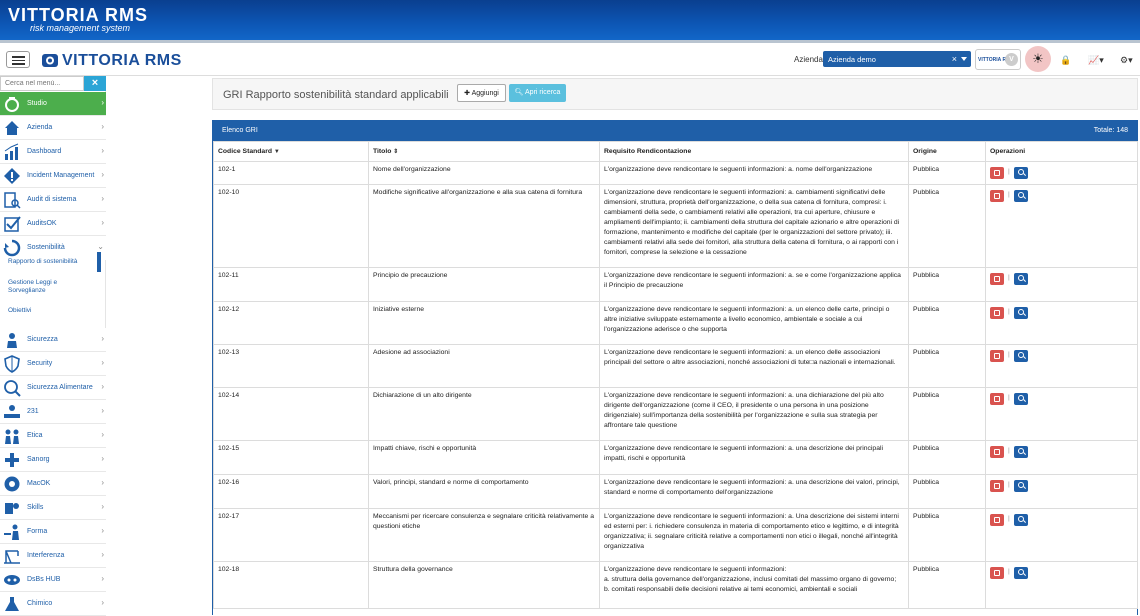  Describe the element at coordinates (53, 580) in the screenshot. I see `sidebar-item-dsbs-hub: DsBs HUB ›` at that location.